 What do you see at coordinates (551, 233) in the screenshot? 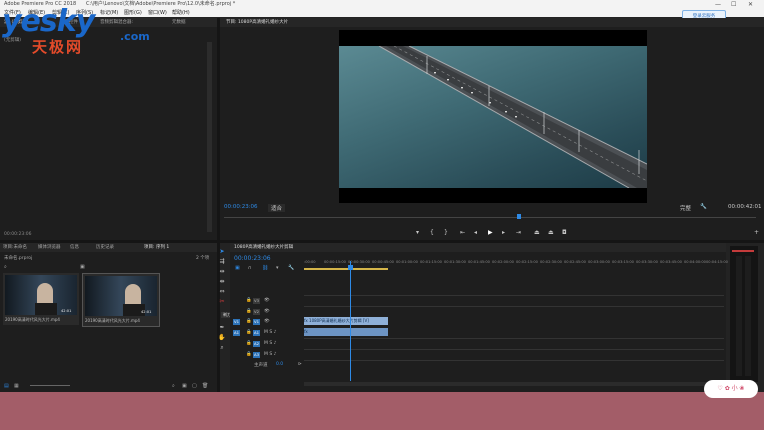
I see `extract-icon: ⏏` at bounding box center [551, 233].